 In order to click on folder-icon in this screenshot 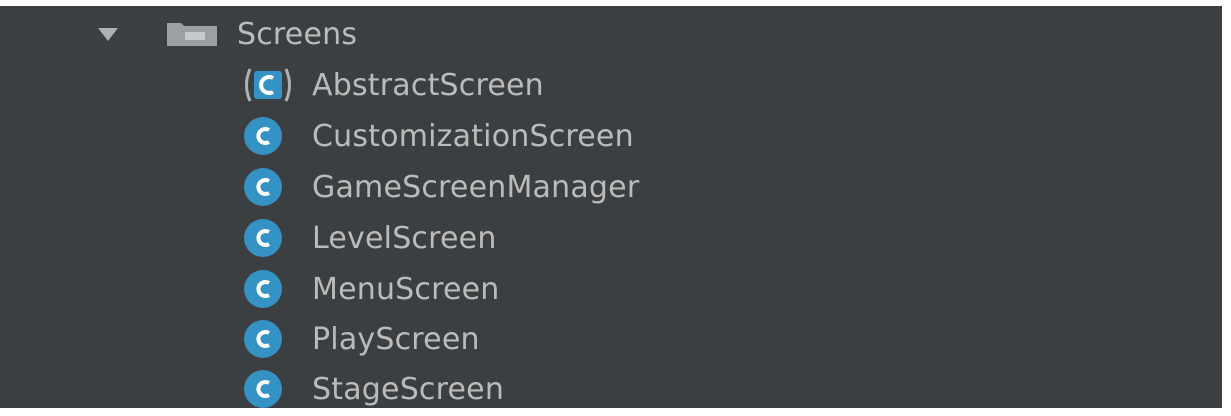, I will do `click(192, 34)`.